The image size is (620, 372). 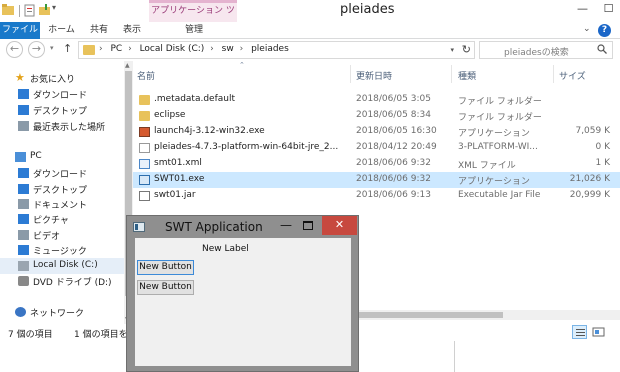 I want to click on swt-title-bar: SWT Application — ✕, so click(x=242, y=227).